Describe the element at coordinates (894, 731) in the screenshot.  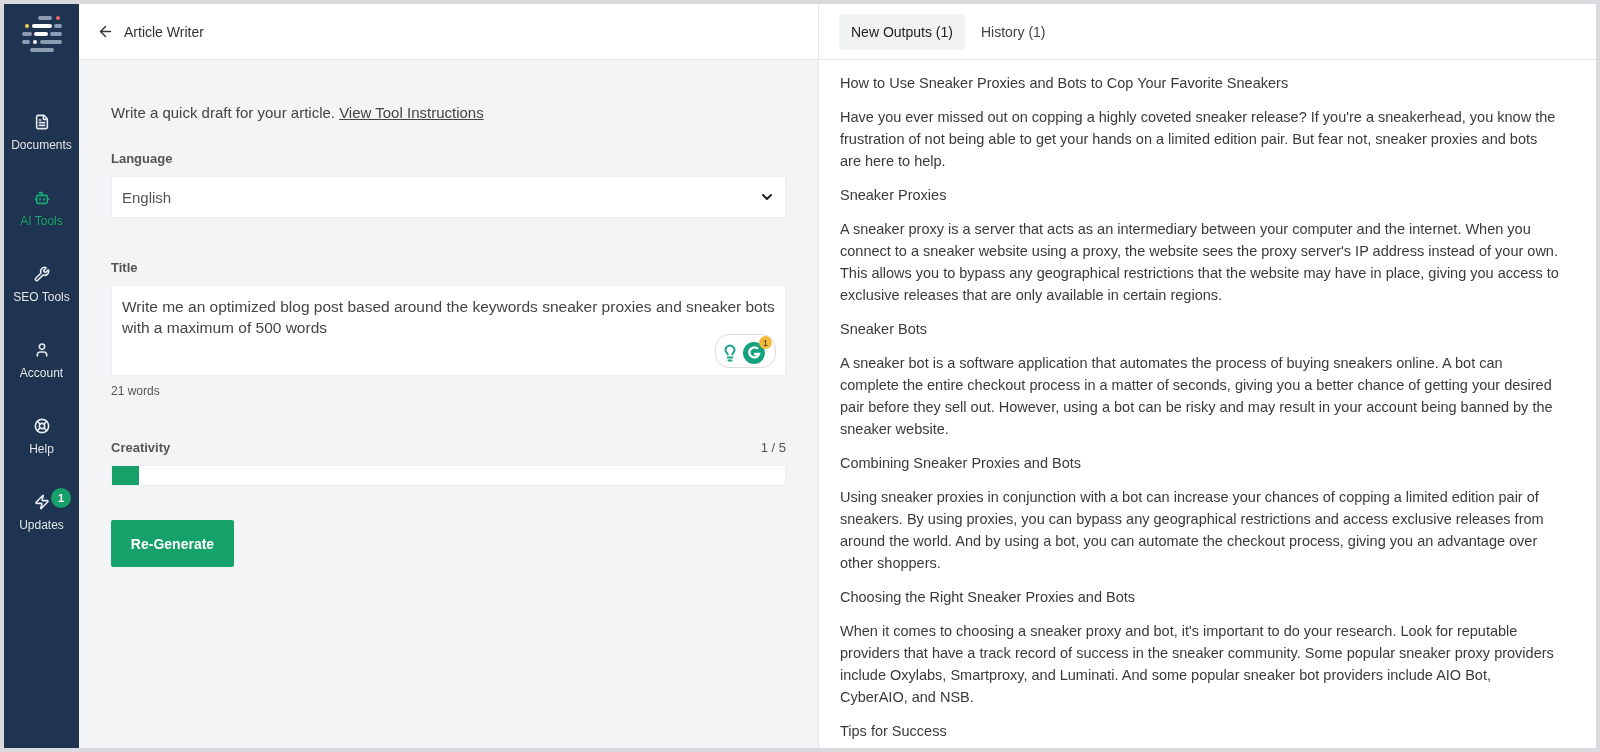
I see `output-paragraph: Tips for Success` at that location.